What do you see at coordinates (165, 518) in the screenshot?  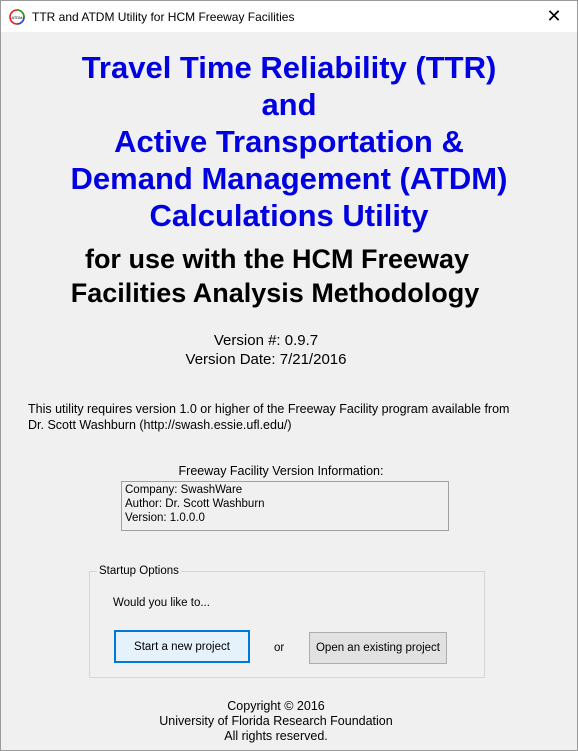 I see `ff-info-version: Version: 1.0.0.0` at bounding box center [165, 518].